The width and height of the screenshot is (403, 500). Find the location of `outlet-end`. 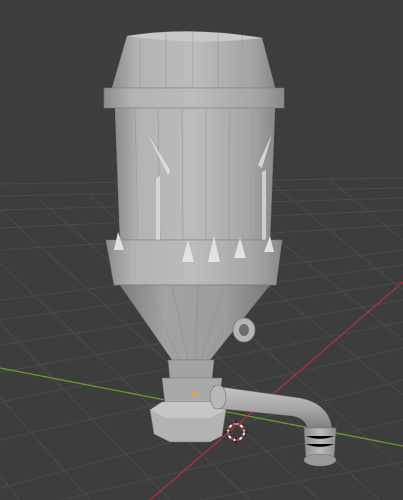

outlet-end is located at coordinates (320, 460).